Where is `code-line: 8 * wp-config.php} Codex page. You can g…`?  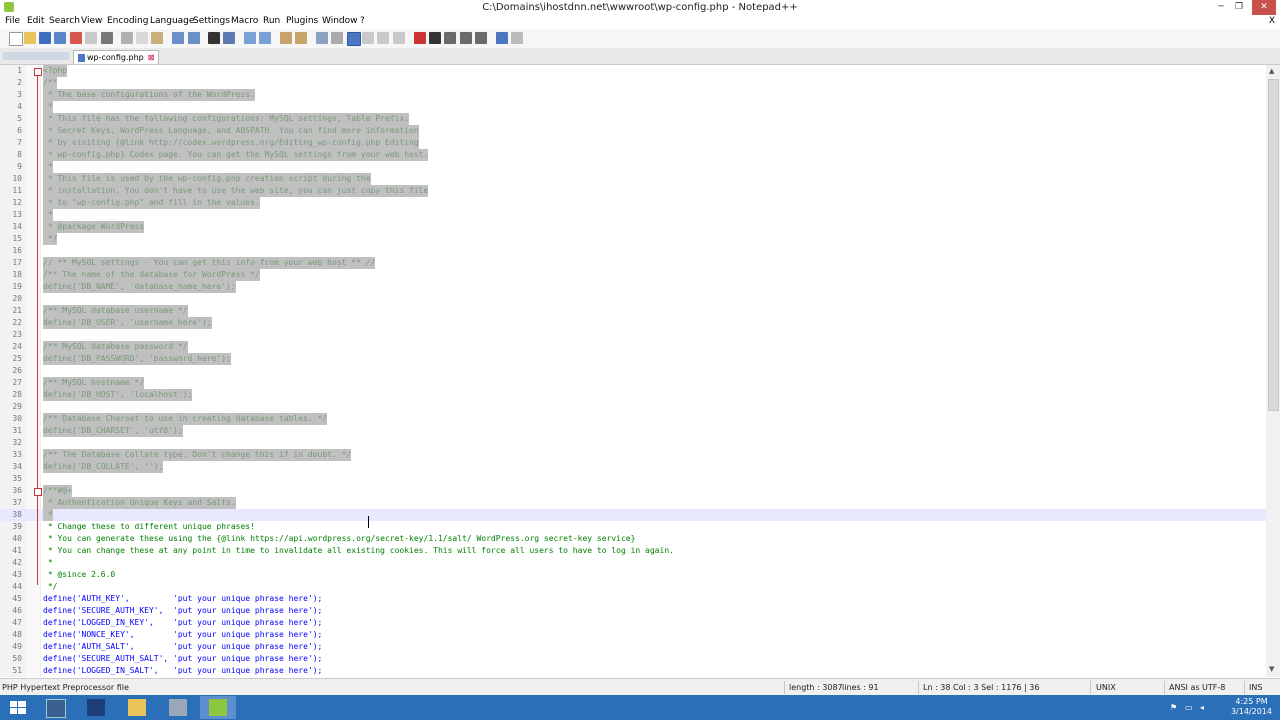 code-line: 8 * wp-config.php} Codex page. You can g… is located at coordinates (633, 155).